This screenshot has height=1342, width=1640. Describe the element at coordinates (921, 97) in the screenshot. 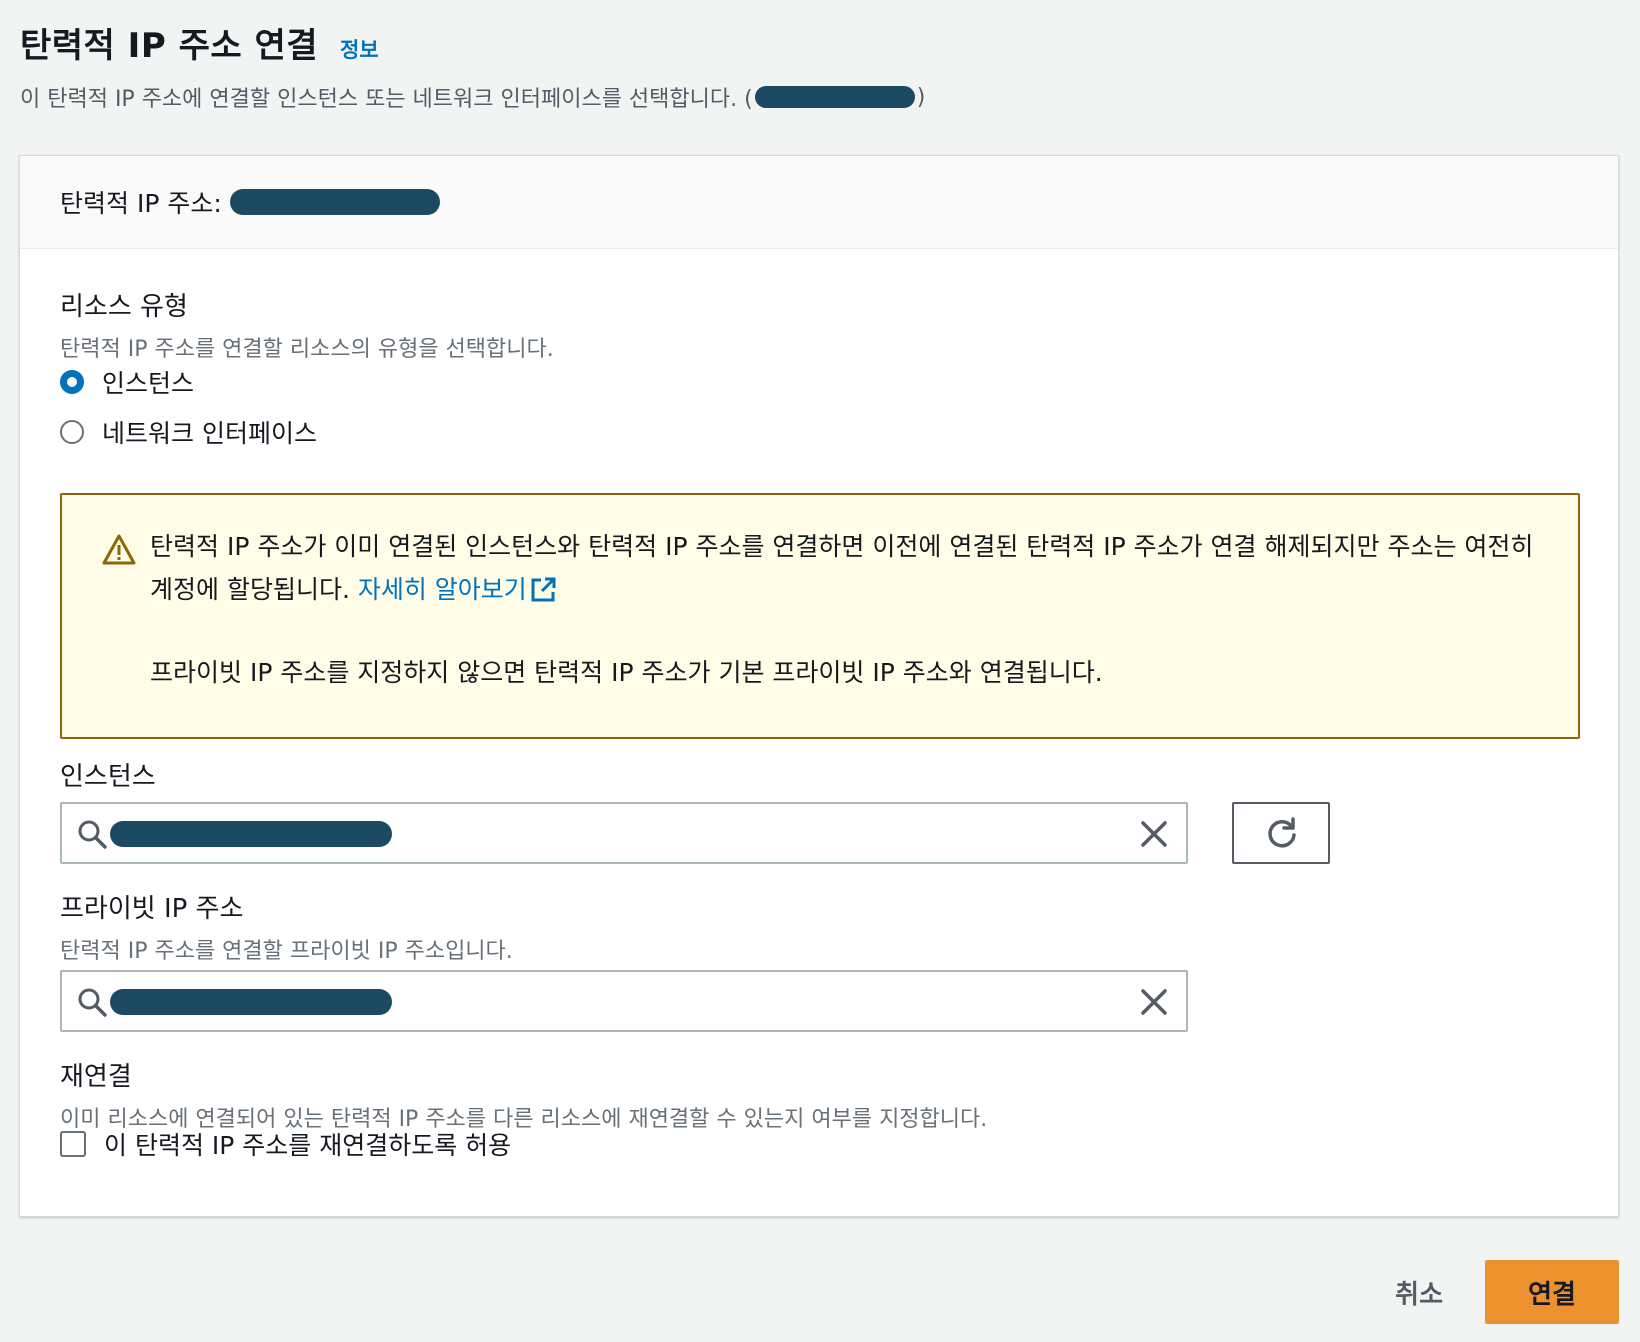

I see `page-description-suffix: )` at that location.